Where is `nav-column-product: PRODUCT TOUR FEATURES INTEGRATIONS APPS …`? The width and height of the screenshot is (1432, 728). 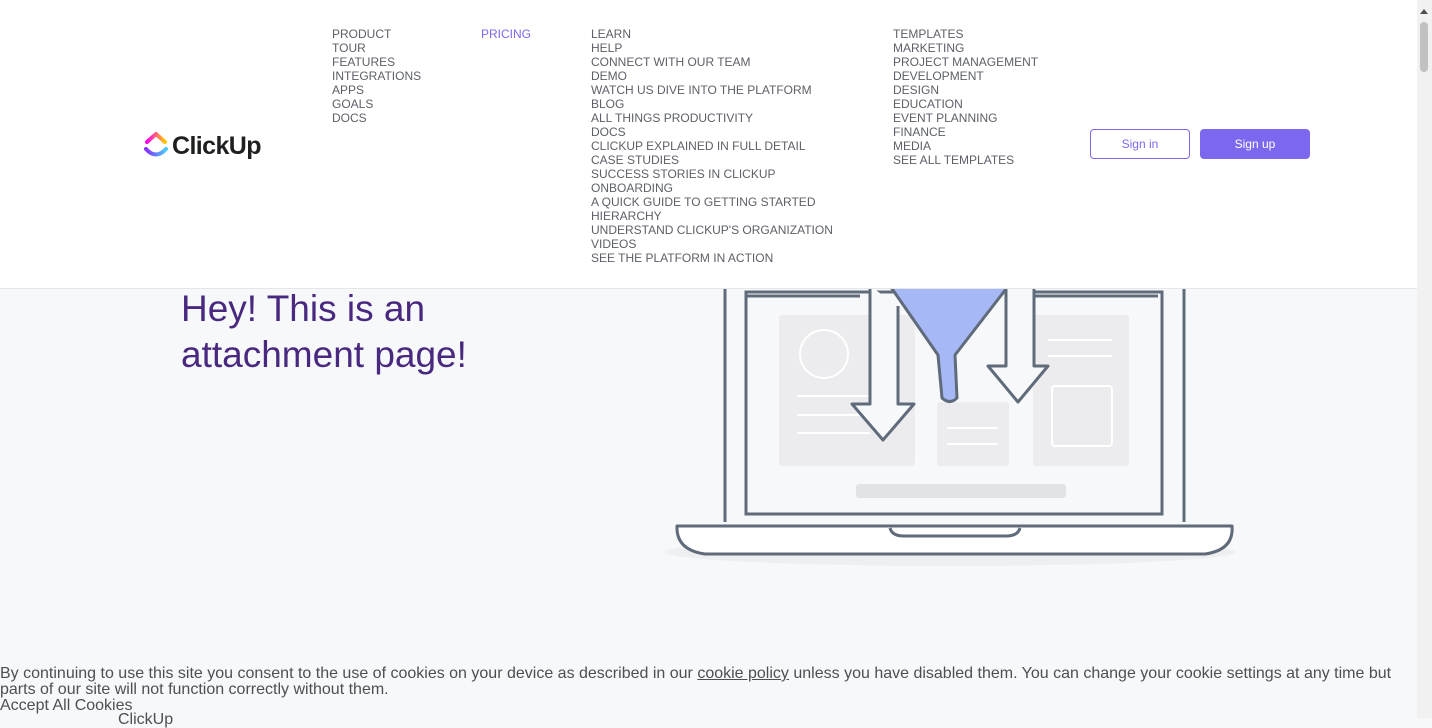
nav-column-product: PRODUCT TOUR FEATURES INTEGRATIONS APPS … is located at coordinates (376, 76).